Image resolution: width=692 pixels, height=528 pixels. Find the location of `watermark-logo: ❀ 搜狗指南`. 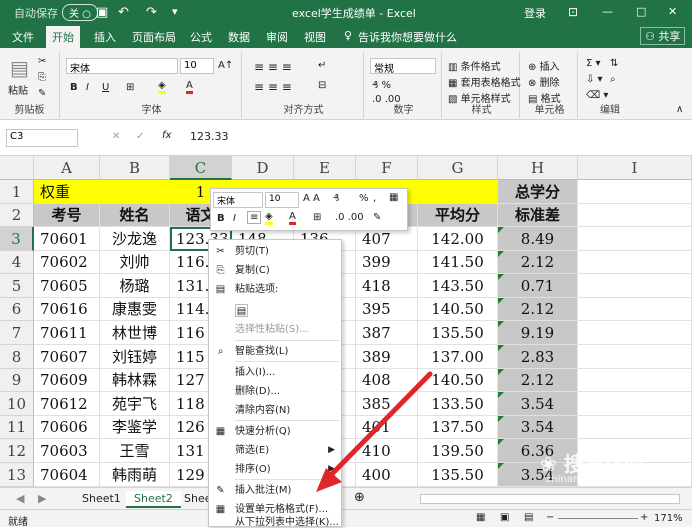

watermark-logo: ❀ 搜狗指南 is located at coordinates (592, 464).